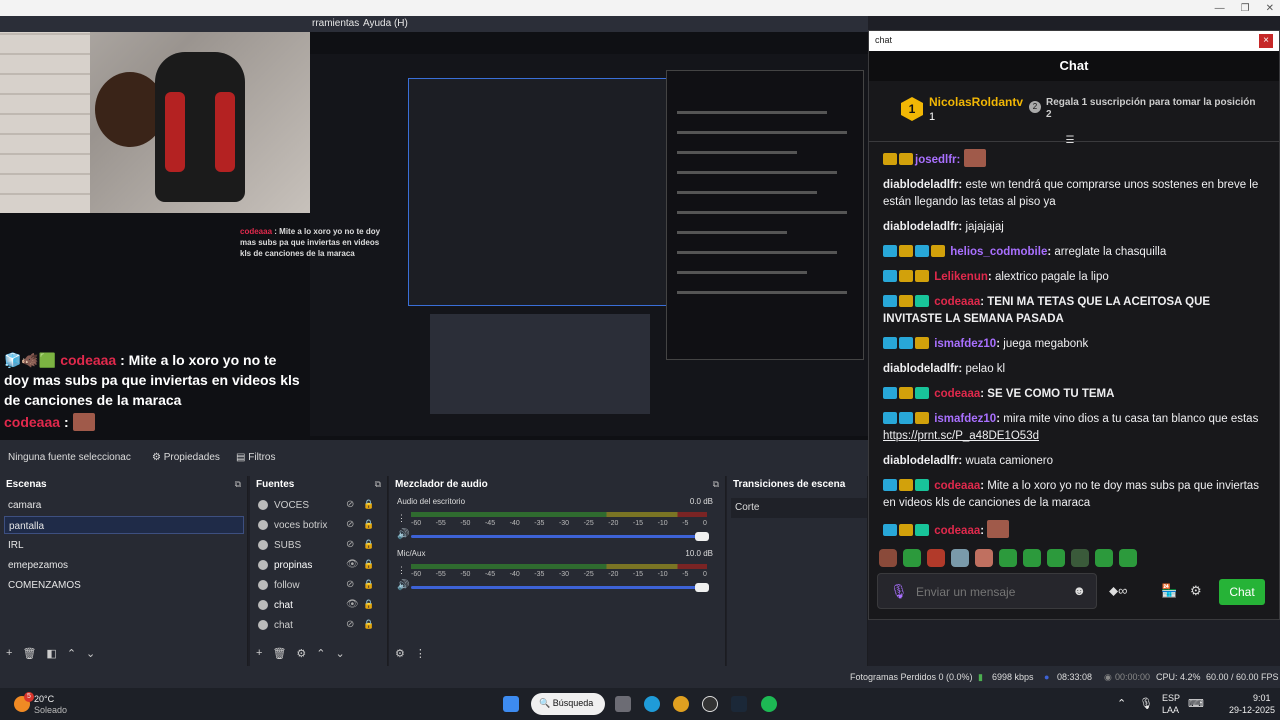 Image resolution: width=1280 pixels, height=720 pixels. I want to click on emoji-picker-icon: ☻, so click(1079, 590).